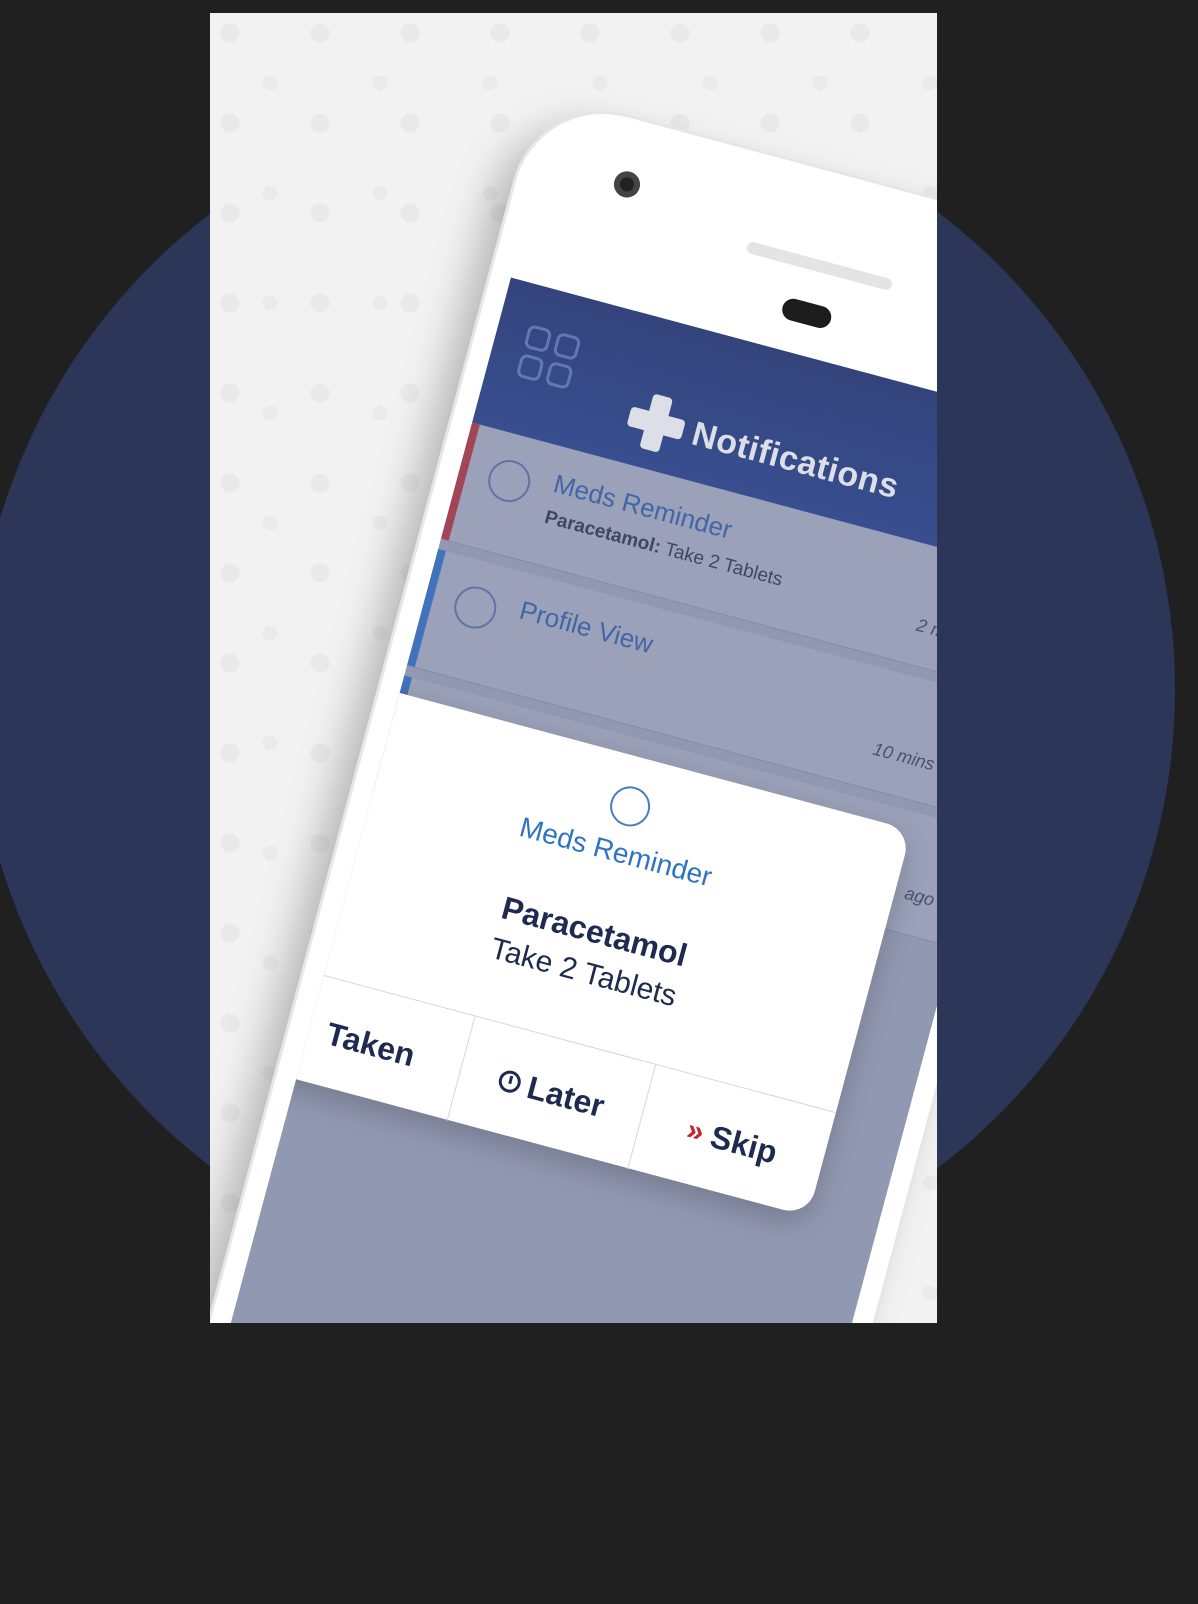 Image resolution: width=1198 pixels, height=1604 pixels. What do you see at coordinates (744, 1144) in the screenshot?
I see `skip-label: Skip` at bounding box center [744, 1144].